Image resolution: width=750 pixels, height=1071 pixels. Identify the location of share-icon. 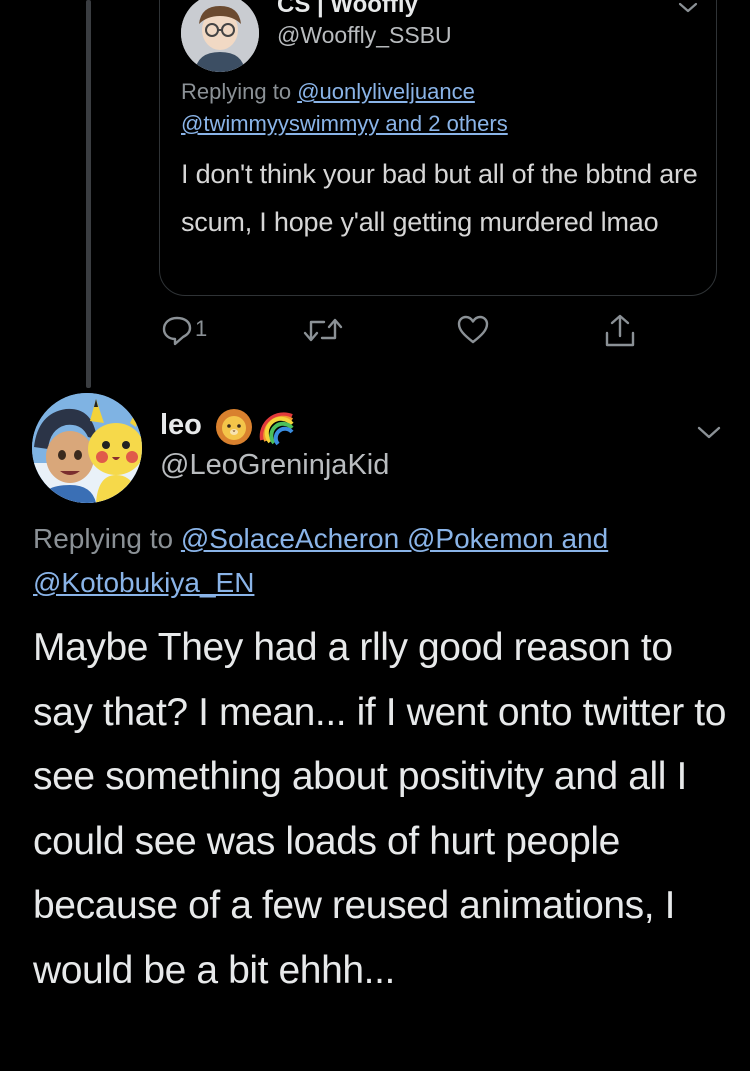
(620, 330).